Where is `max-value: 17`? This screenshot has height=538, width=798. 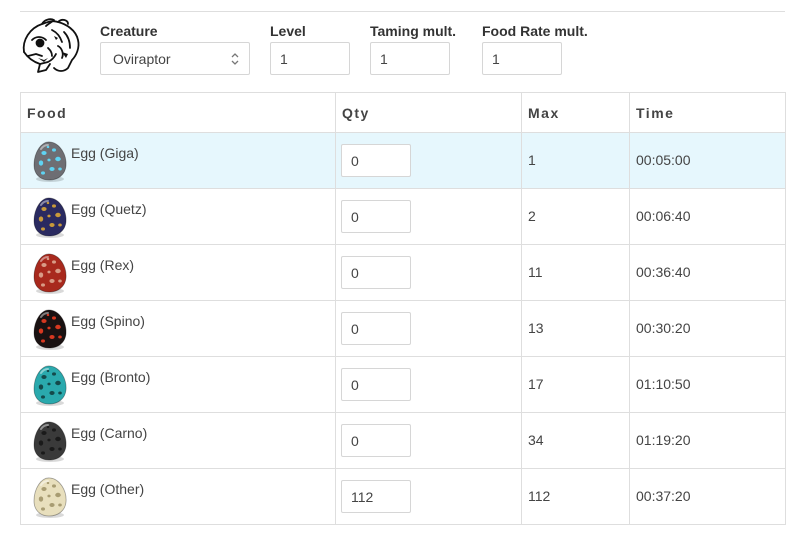
max-value: 17 is located at coordinates (536, 384).